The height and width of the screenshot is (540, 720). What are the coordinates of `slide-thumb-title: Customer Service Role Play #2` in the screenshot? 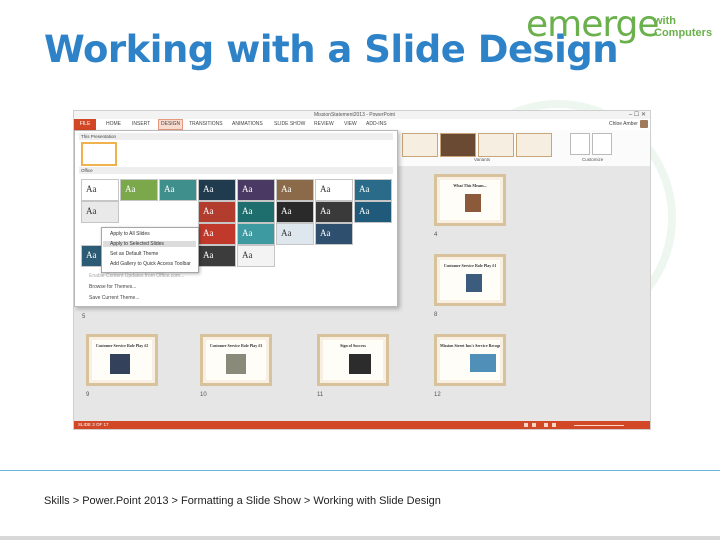 It's located at (122, 345).